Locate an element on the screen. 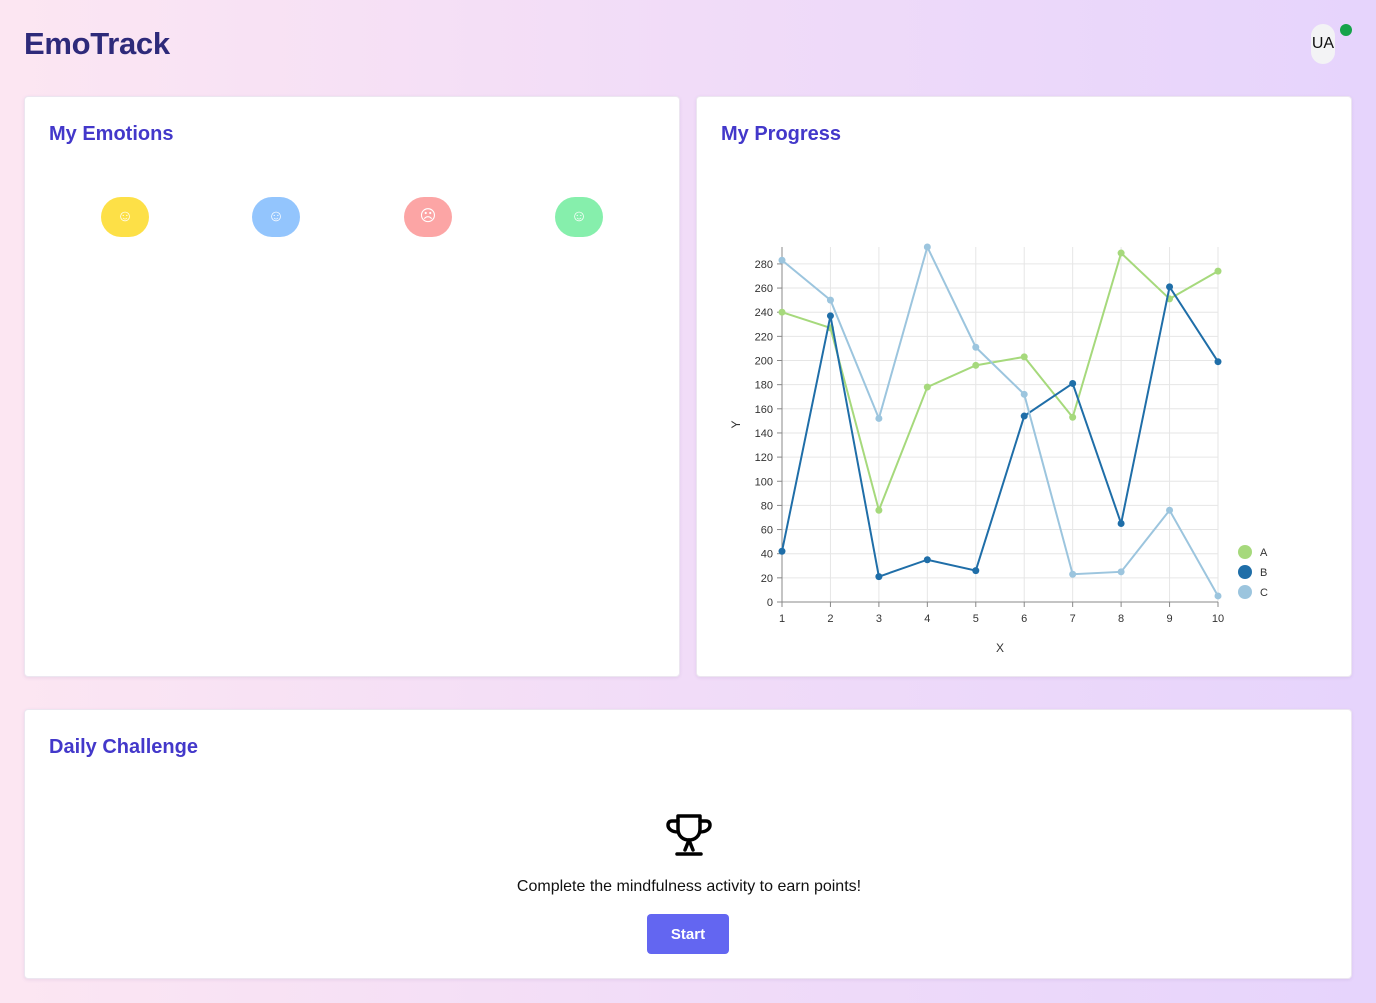 This screenshot has height=1003, width=1376. y-tick-label: 200 is located at coordinates (764, 362).